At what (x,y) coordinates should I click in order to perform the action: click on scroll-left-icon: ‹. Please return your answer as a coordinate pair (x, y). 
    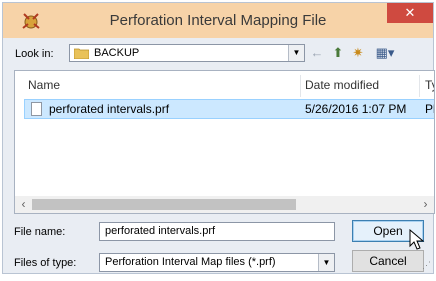
    Looking at the image, I should click on (23, 204).